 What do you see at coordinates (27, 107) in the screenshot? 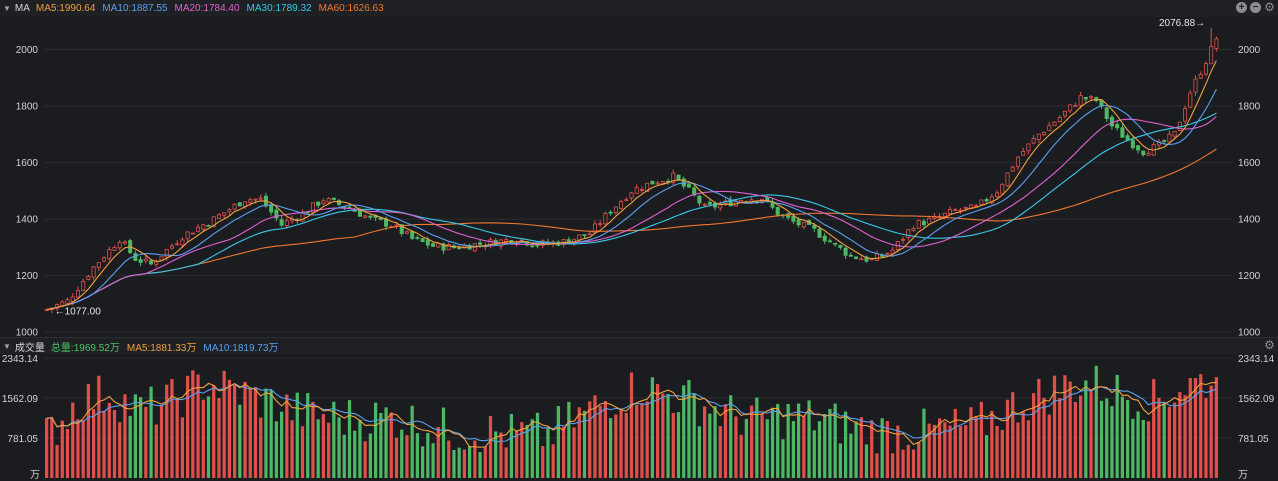
I see `price-tick-label-left: 1800` at bounding box center [27, 107].